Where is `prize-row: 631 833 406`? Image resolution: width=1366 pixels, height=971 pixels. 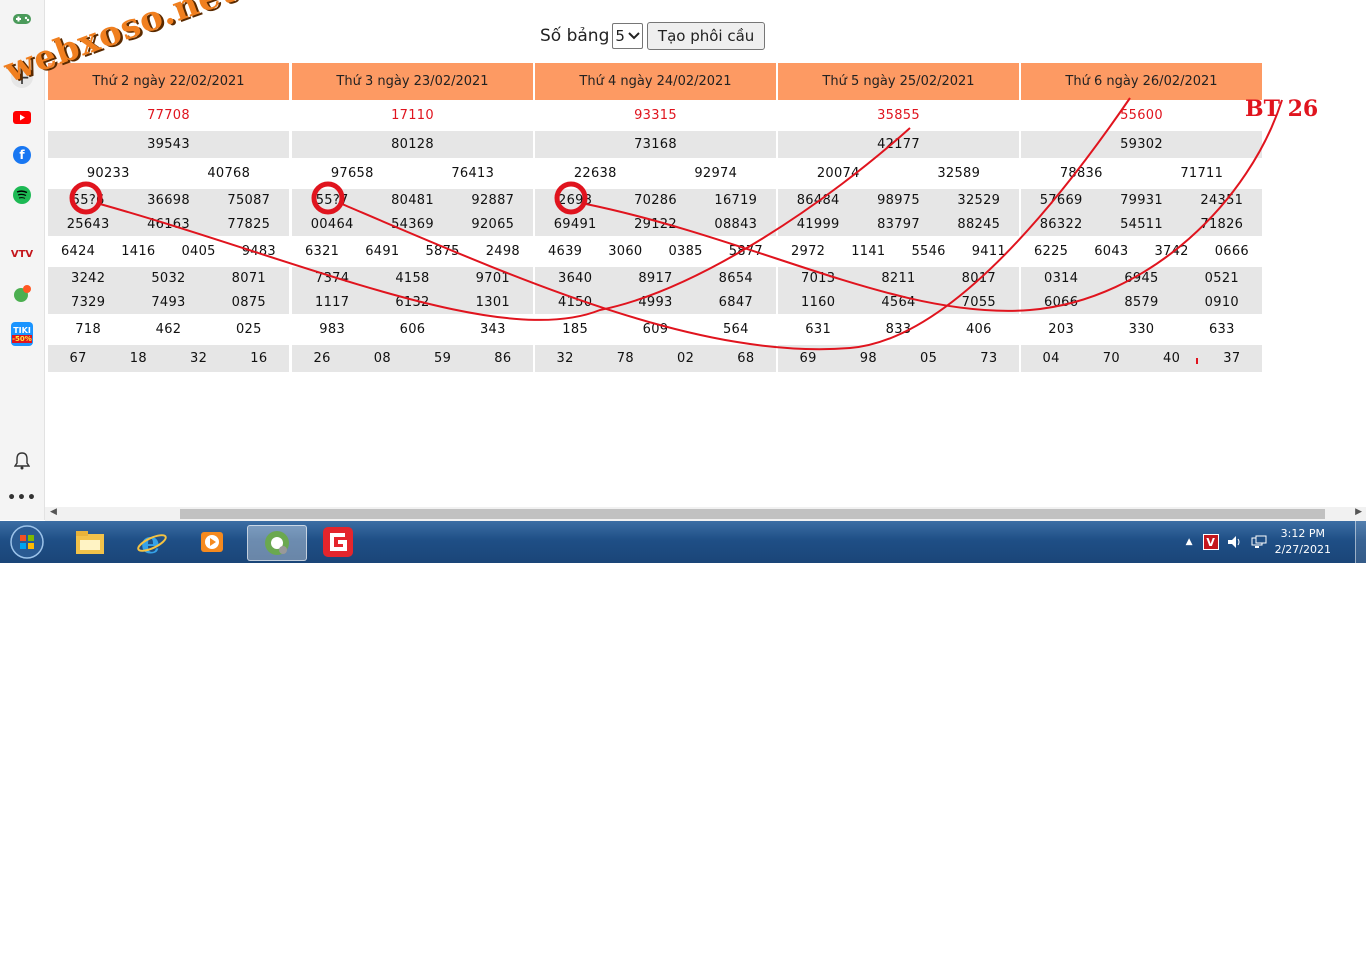
prize-row: 631 833 406 is located at coordinates (898, 328).